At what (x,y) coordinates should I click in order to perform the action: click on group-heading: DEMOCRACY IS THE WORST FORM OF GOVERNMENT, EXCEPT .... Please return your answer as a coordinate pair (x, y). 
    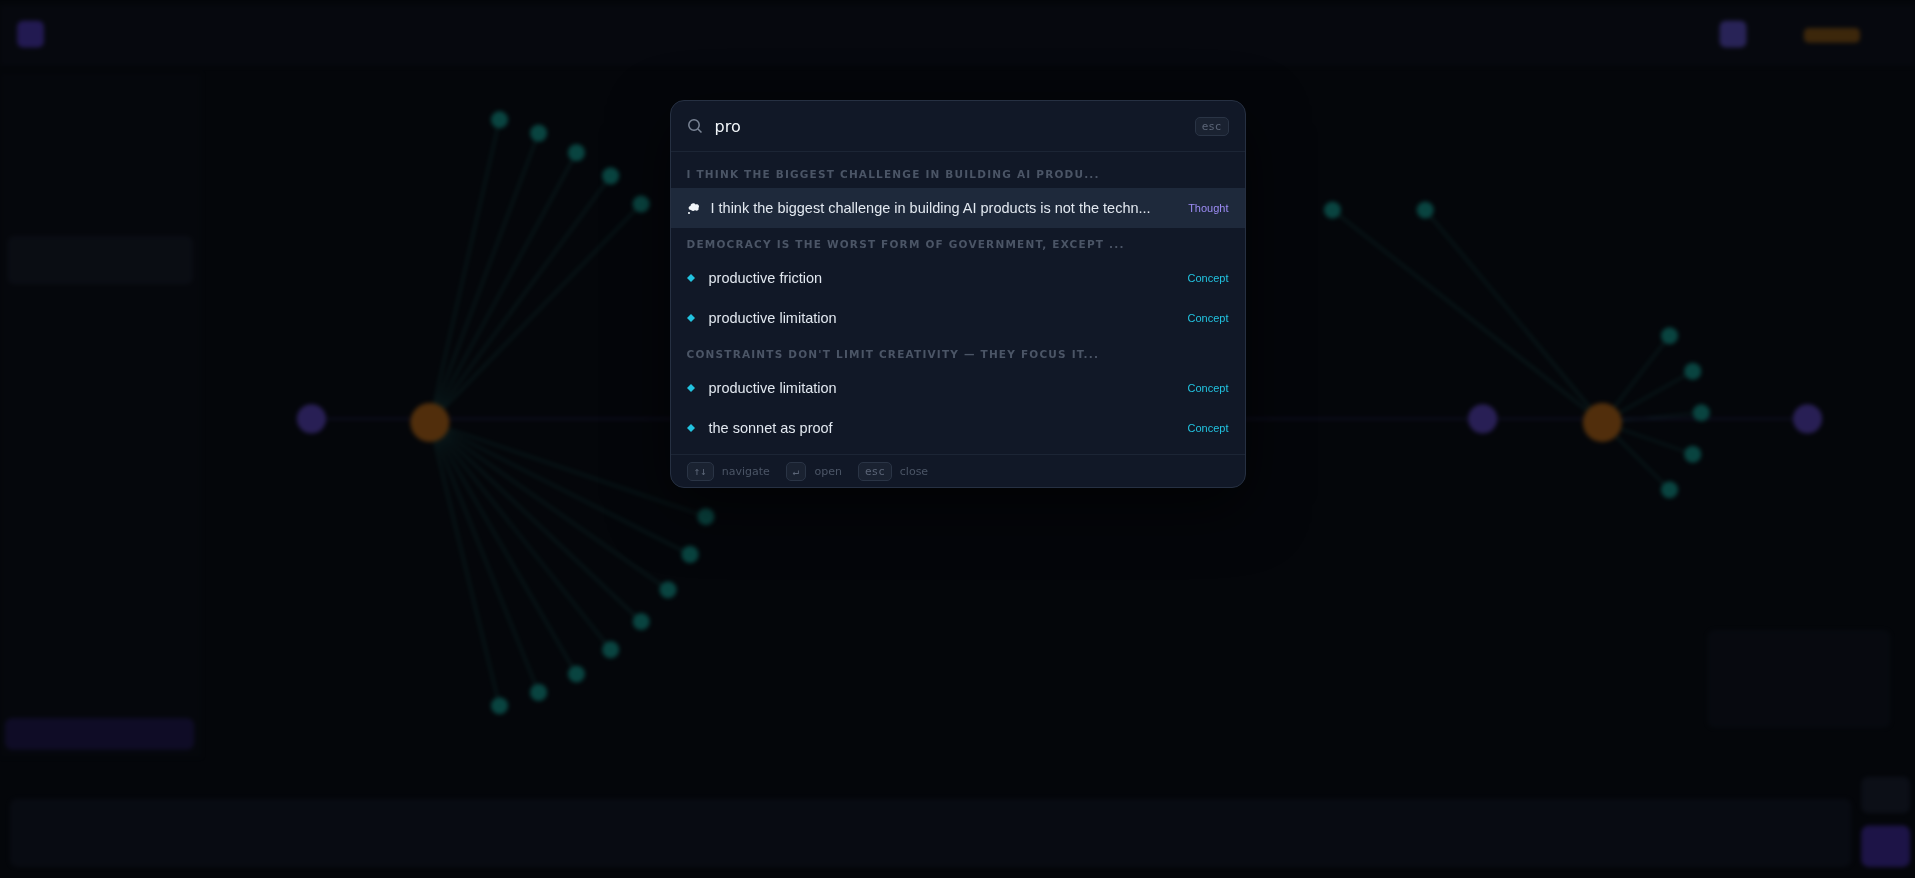
    Looking at the image, I should click on (905, 244).